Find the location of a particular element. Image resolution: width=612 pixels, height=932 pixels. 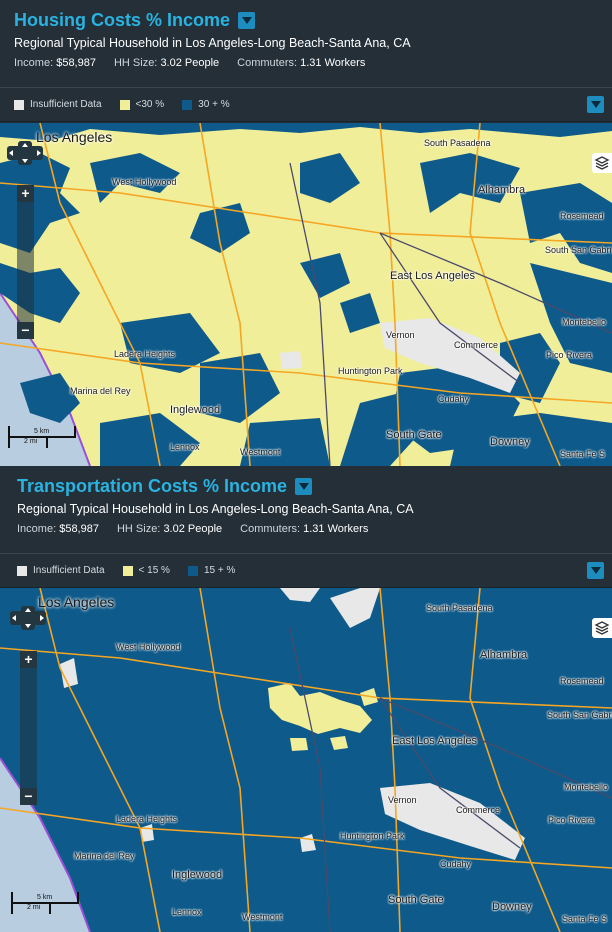

layers-icon is located at coordinates (602, 163).